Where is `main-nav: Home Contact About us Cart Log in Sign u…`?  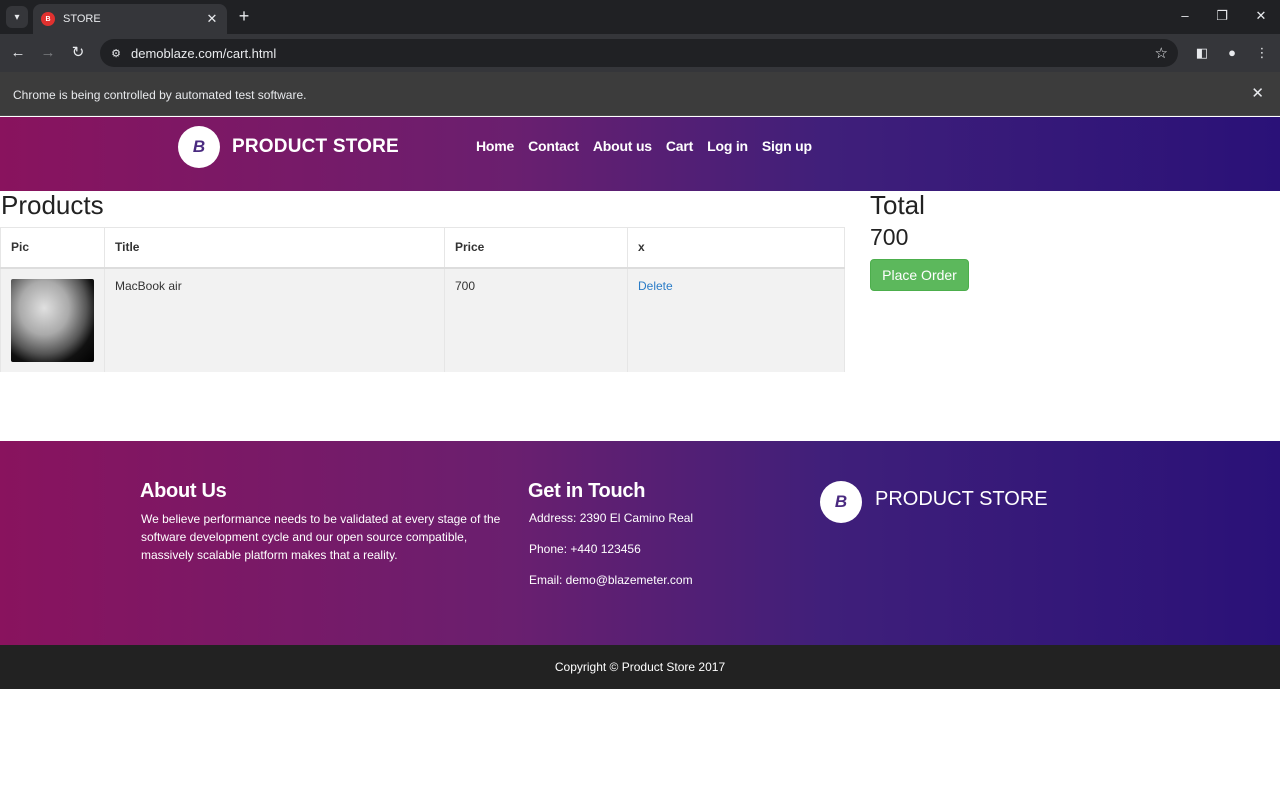 main-nav: Home Contact About us Cart Log in Sign u… is located at coordinates (644, 146).